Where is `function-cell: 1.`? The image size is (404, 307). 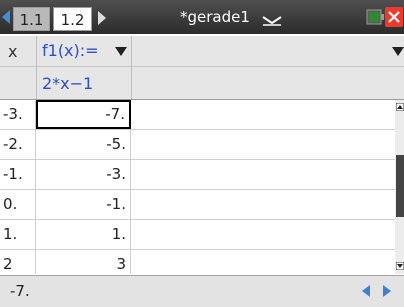
function-cell: 1. is located at coordinates (83, 234).